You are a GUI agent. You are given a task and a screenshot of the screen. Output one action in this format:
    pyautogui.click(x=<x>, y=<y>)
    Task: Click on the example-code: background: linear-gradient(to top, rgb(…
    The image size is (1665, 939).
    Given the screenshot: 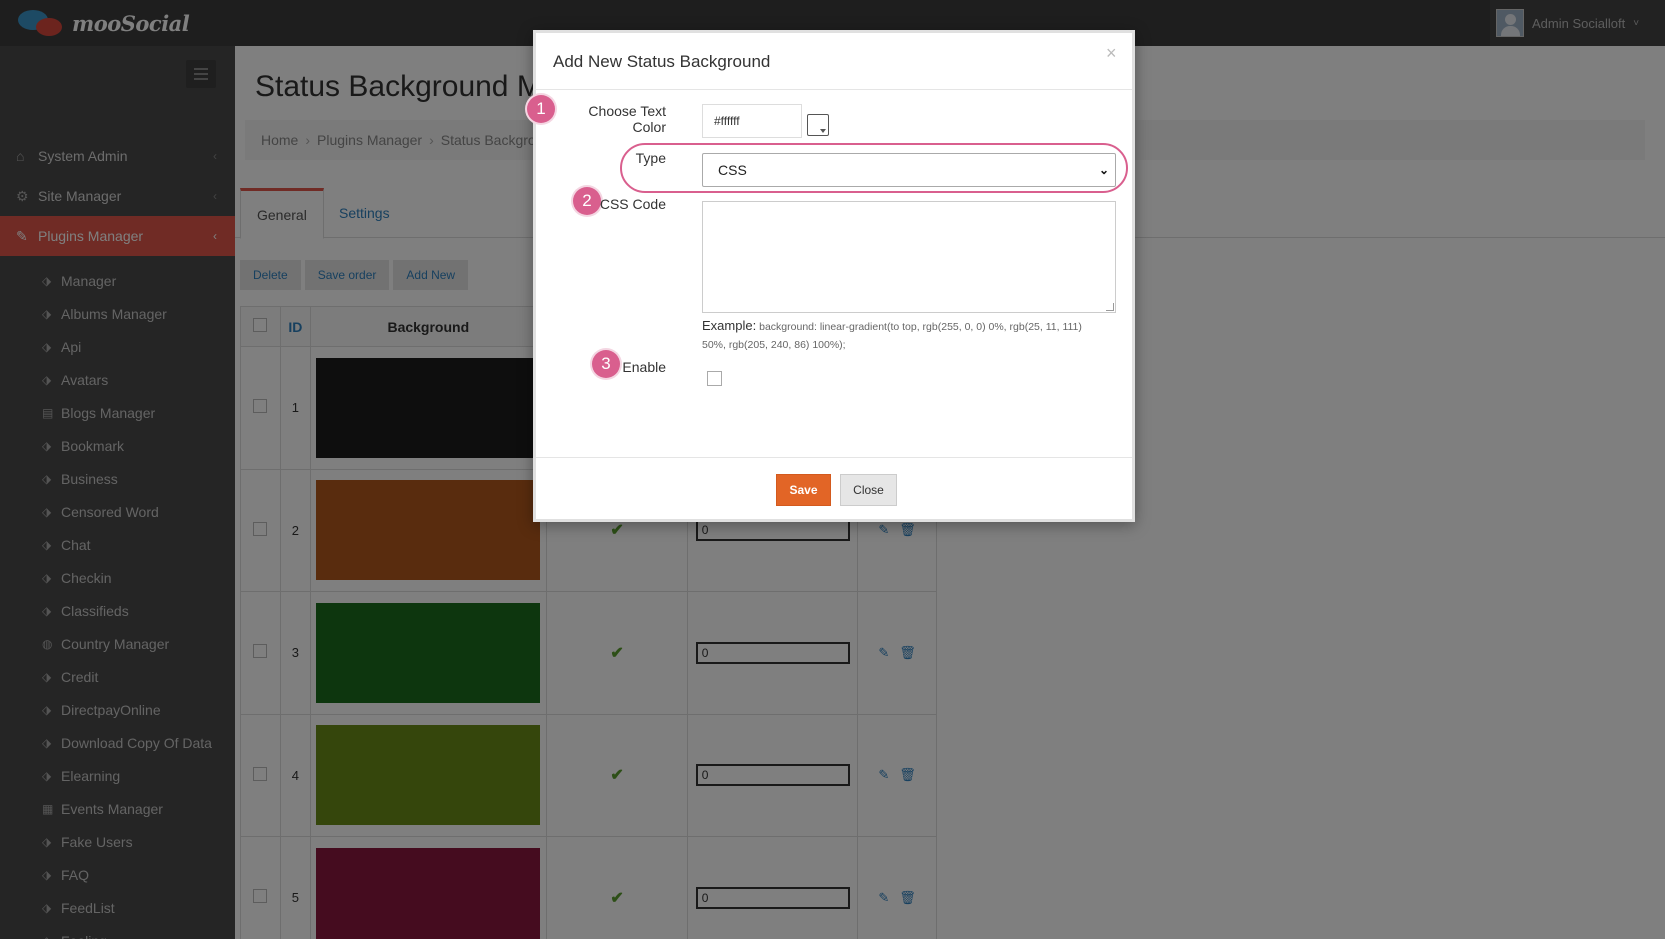 What is the action you would take?
    pyautogui.click(x=892, y=336)
    